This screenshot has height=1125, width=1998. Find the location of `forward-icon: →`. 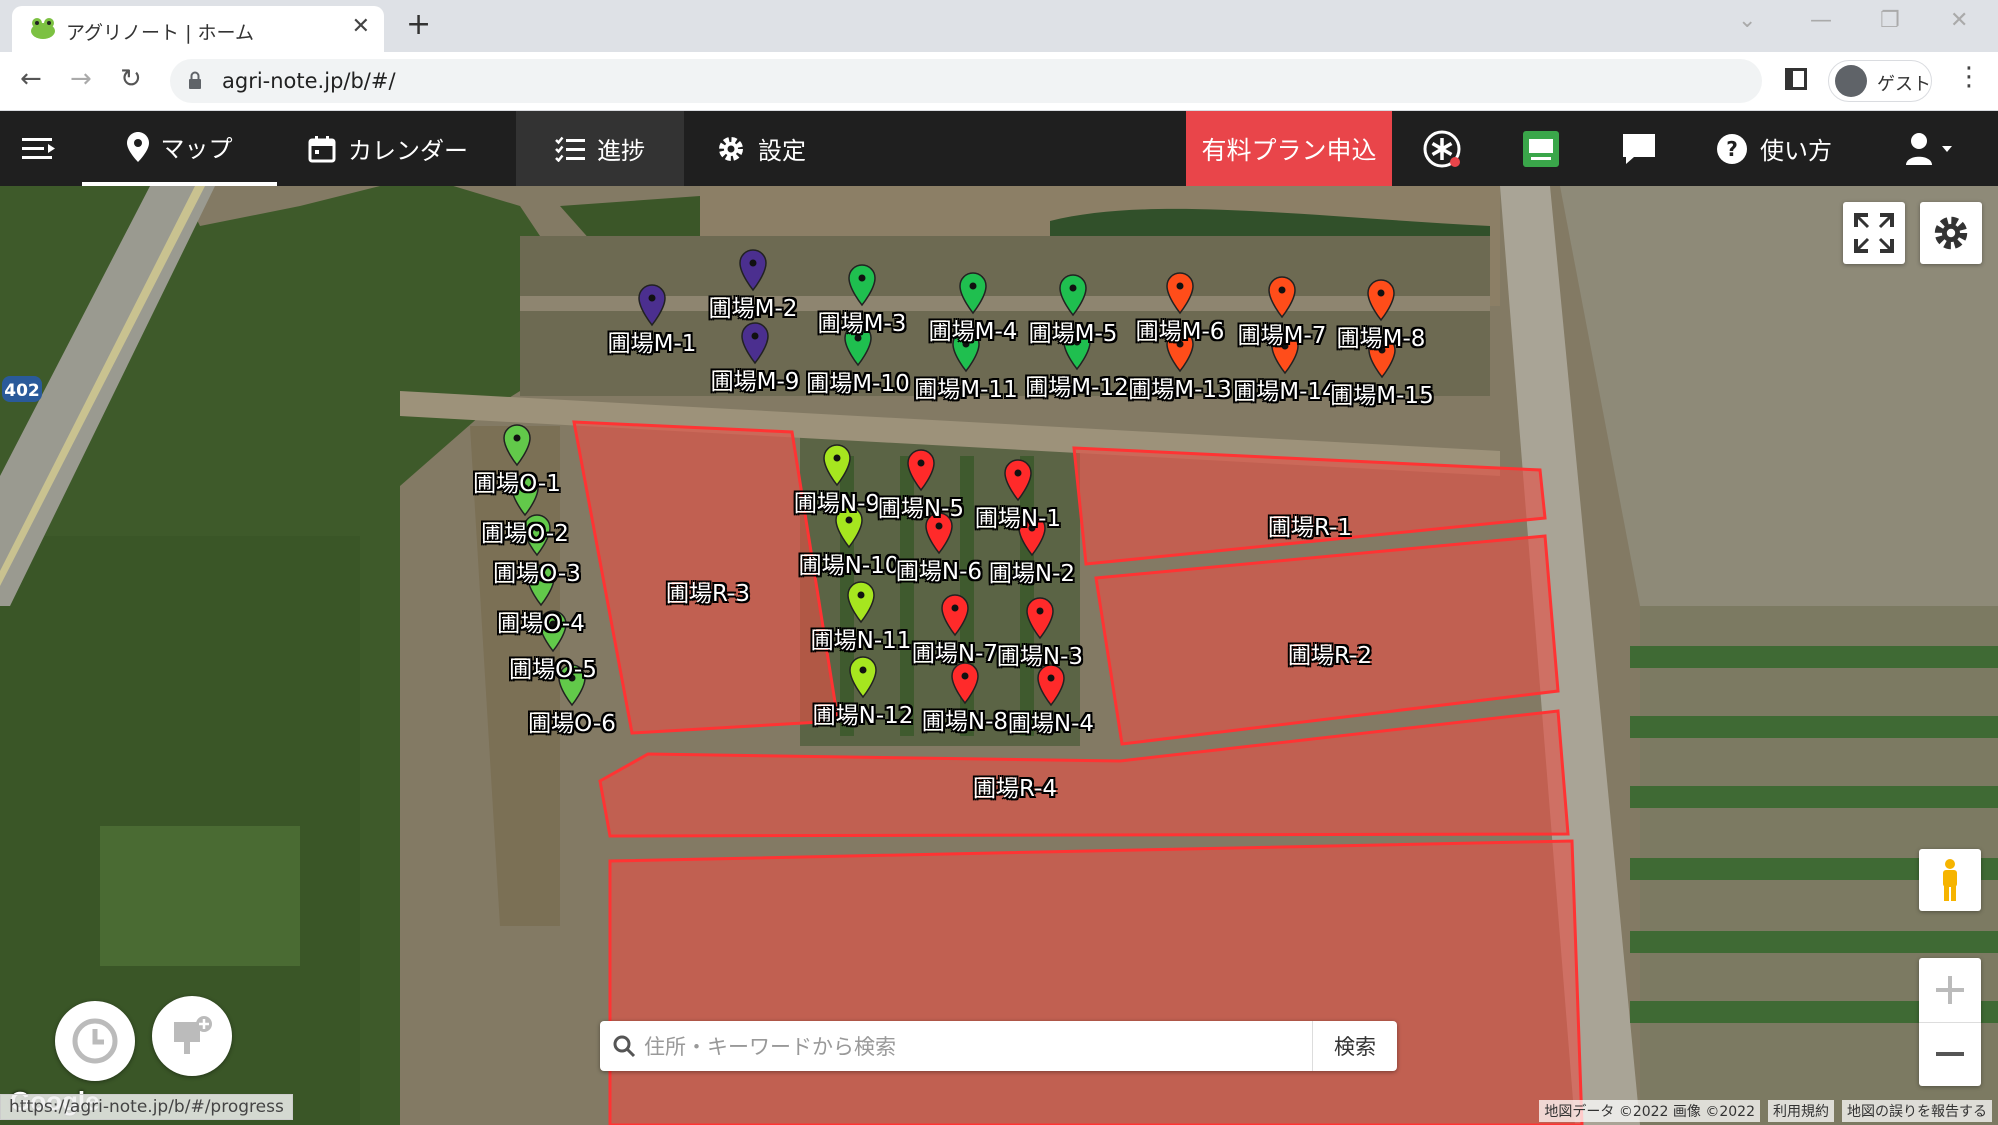

forward-icon: → is located at coordinates (81, 79).